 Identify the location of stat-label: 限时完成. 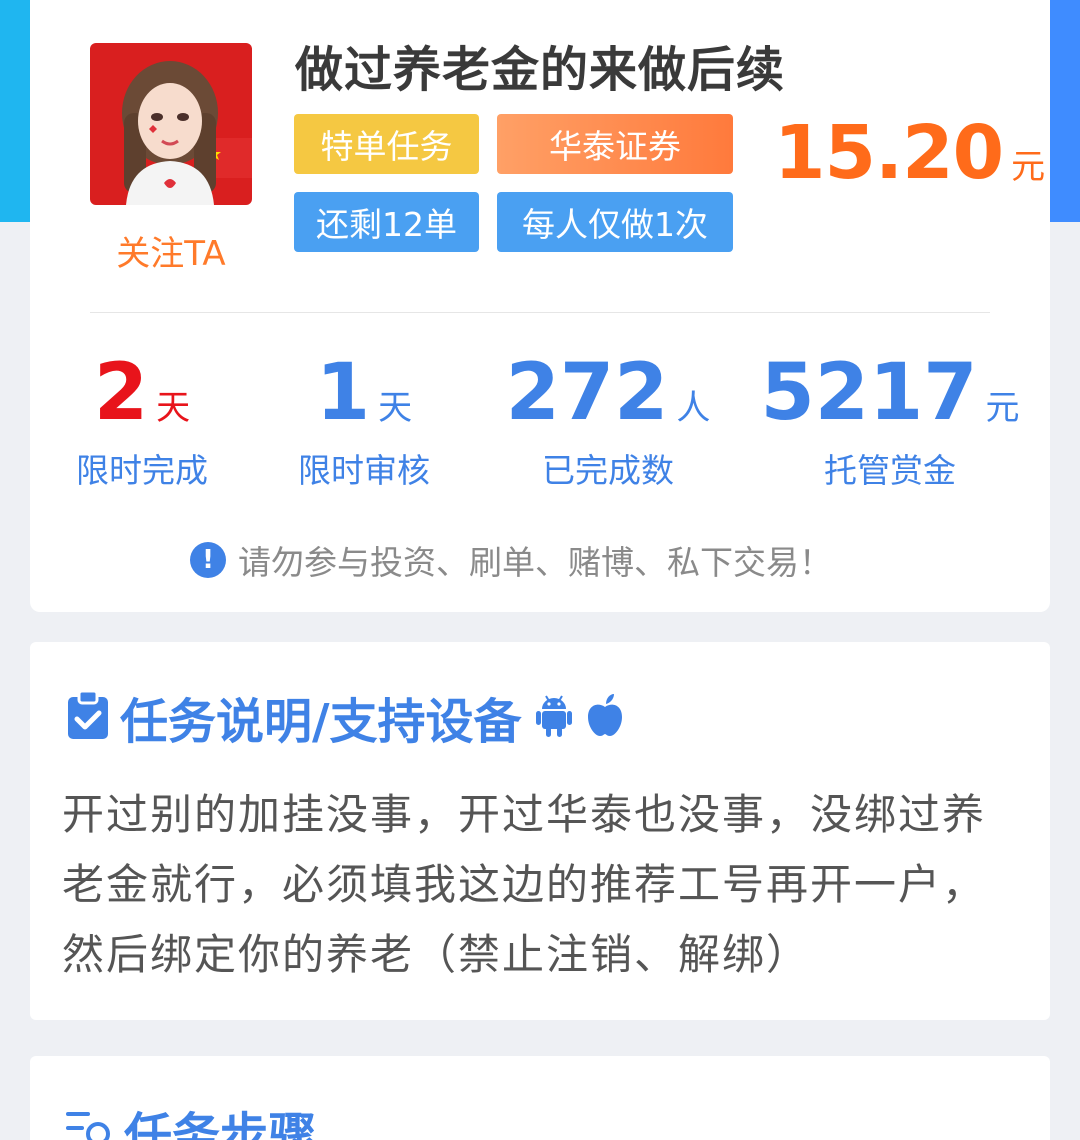
(142, 470).